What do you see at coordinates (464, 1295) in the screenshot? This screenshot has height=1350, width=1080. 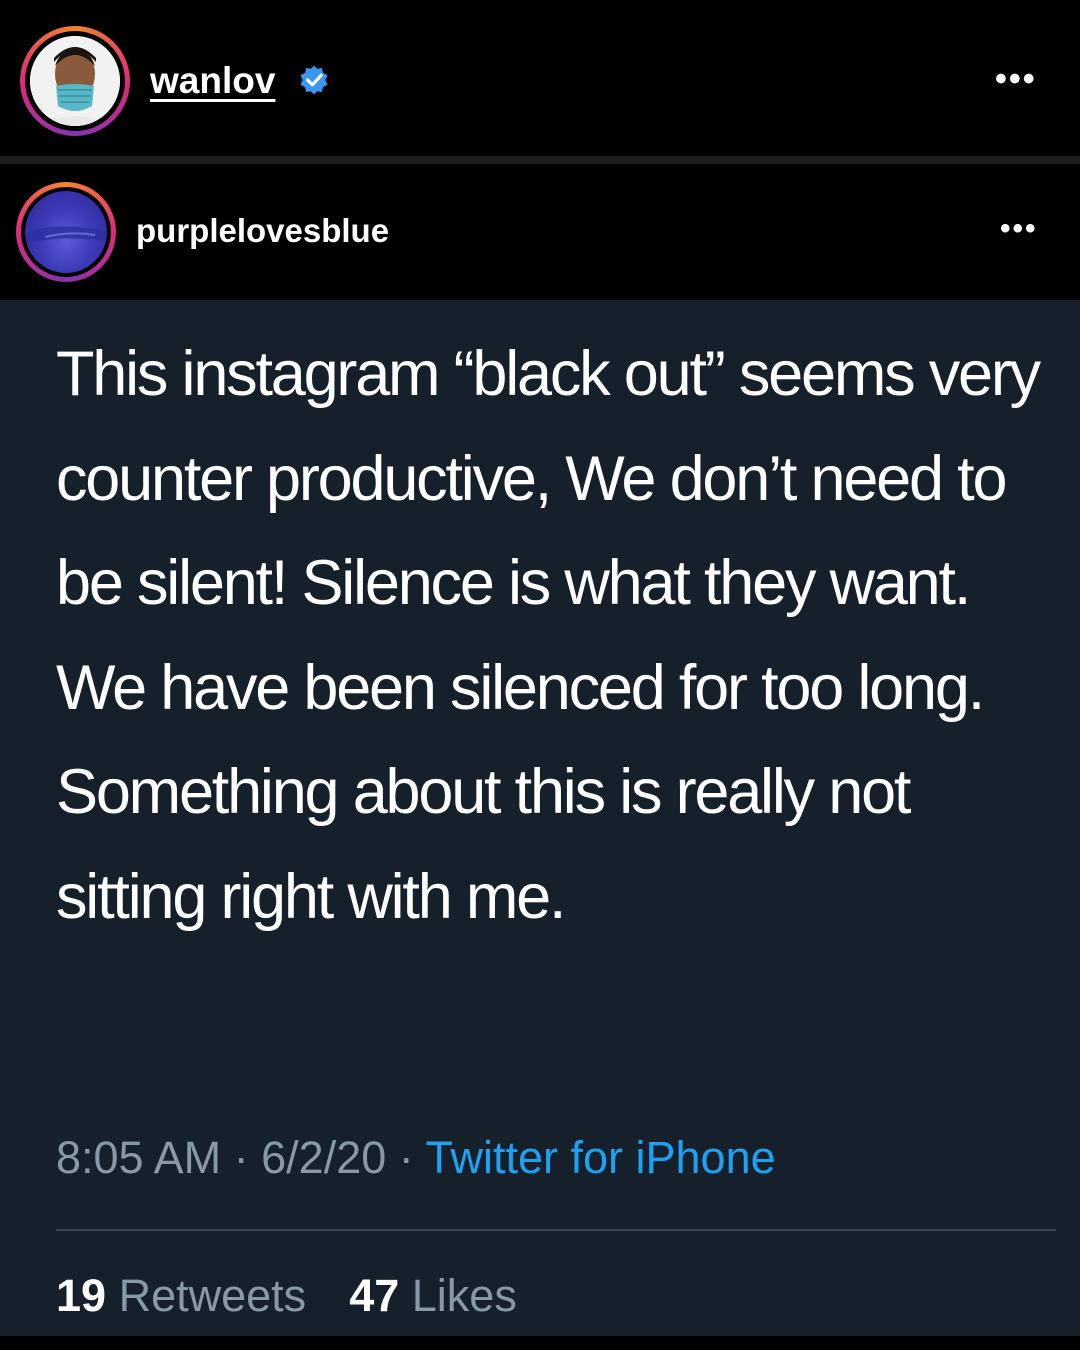 I see `likes-label: Likes` at bounding box center [464, 1295].